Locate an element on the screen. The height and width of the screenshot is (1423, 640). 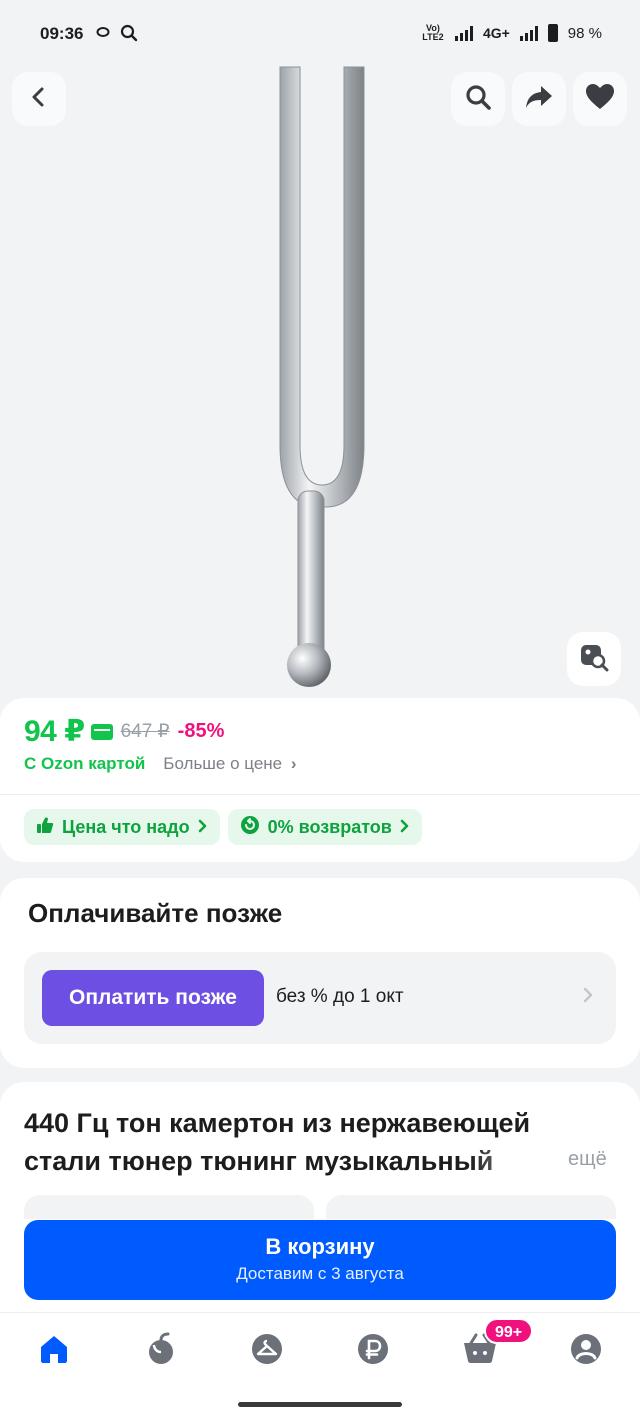
status-bar: 09:36 Vo) LTE2 4G+ 98 % is located at coordinates (320, 31).